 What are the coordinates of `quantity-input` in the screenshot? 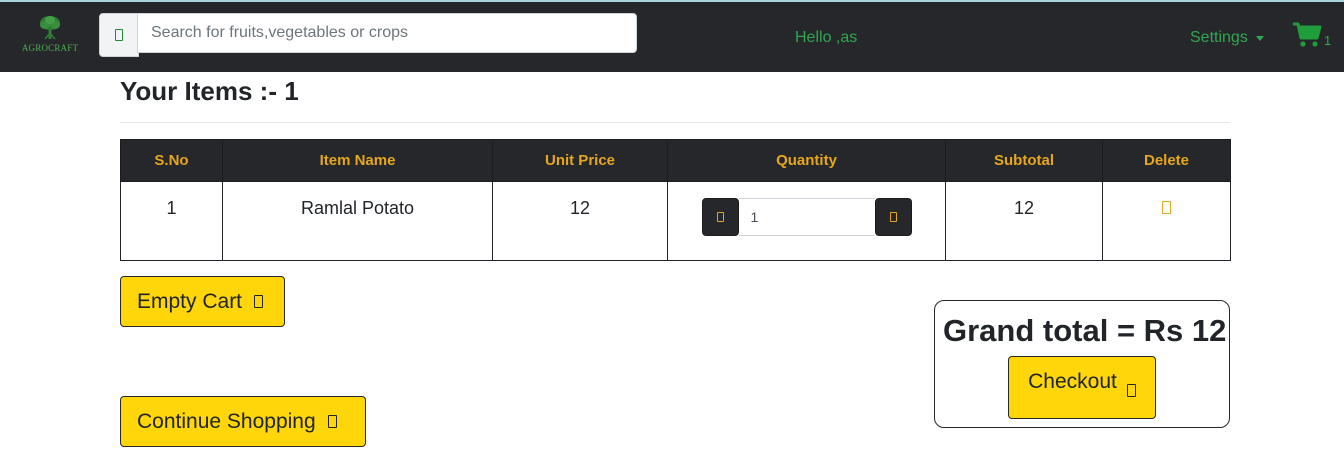 It's located at (806, 217).